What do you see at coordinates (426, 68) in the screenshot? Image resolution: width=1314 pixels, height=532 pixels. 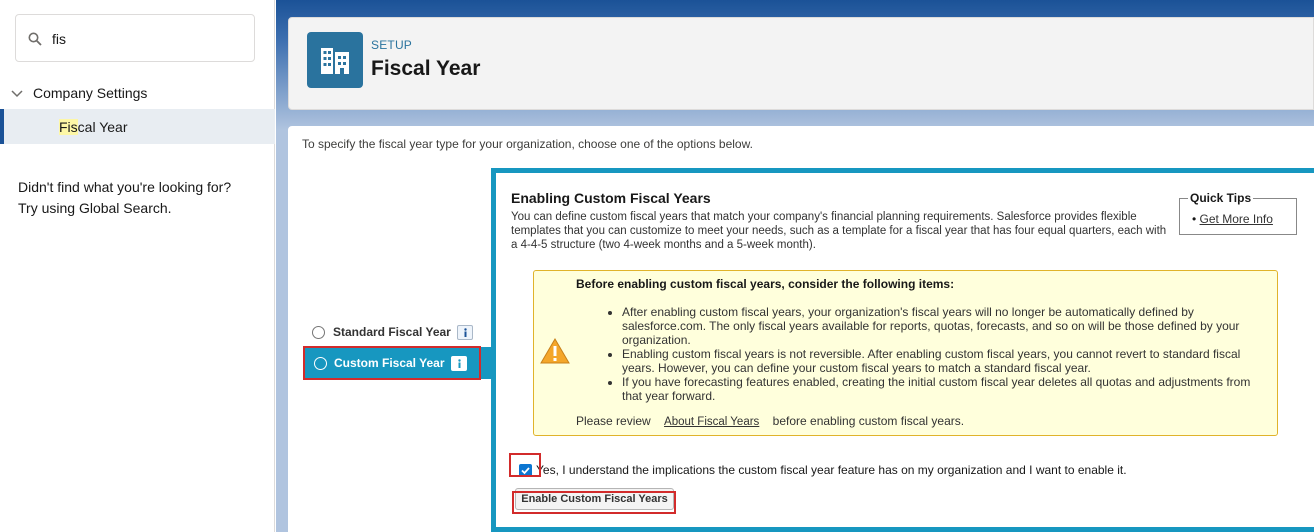 I see `page-title: Fiscal Year` at bounding box center [426, 68].